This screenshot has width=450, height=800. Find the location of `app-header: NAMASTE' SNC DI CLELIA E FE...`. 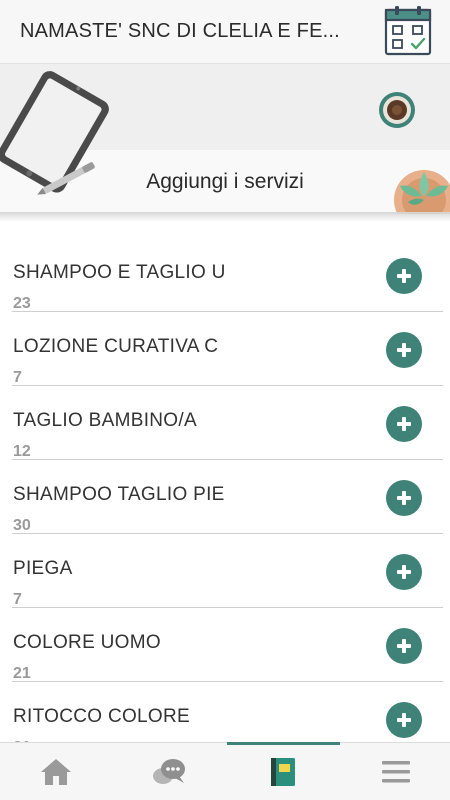

app-header: NAMASTE' SNC DI CLELIA E FE... is located at coordinates (225, 32).